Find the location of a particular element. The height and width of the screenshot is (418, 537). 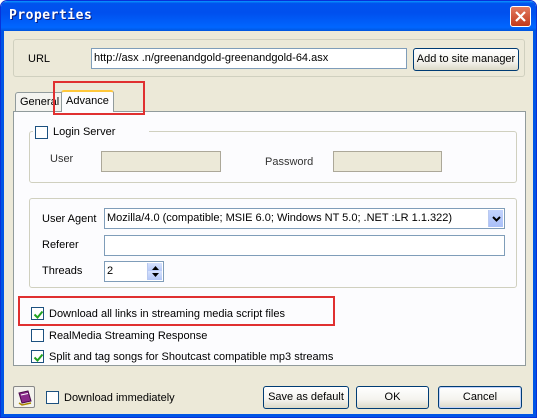

arrow-down-icon is located at coordinates (155, 275).